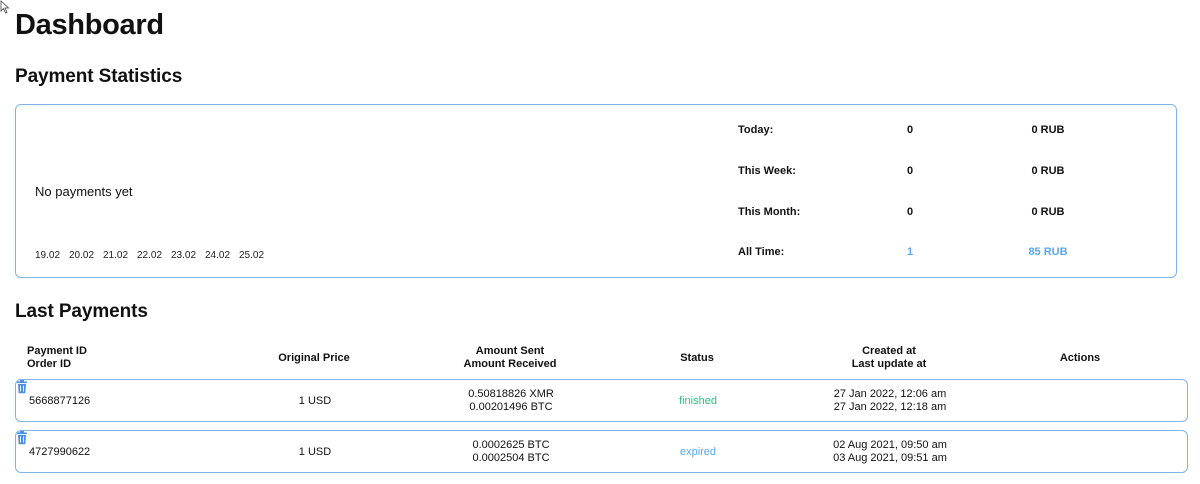  I want to click on updated-at: 03 Aug 2021, 09:51 am, so click(890, 458).